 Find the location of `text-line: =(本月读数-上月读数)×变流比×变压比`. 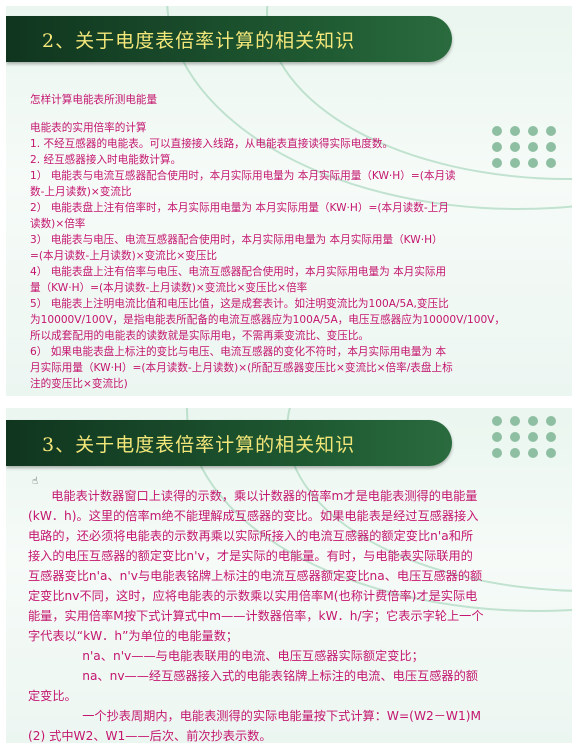

text-line: =(本月读数-上月读数)×变流比×变压比 is located at coordinates (124, 256).